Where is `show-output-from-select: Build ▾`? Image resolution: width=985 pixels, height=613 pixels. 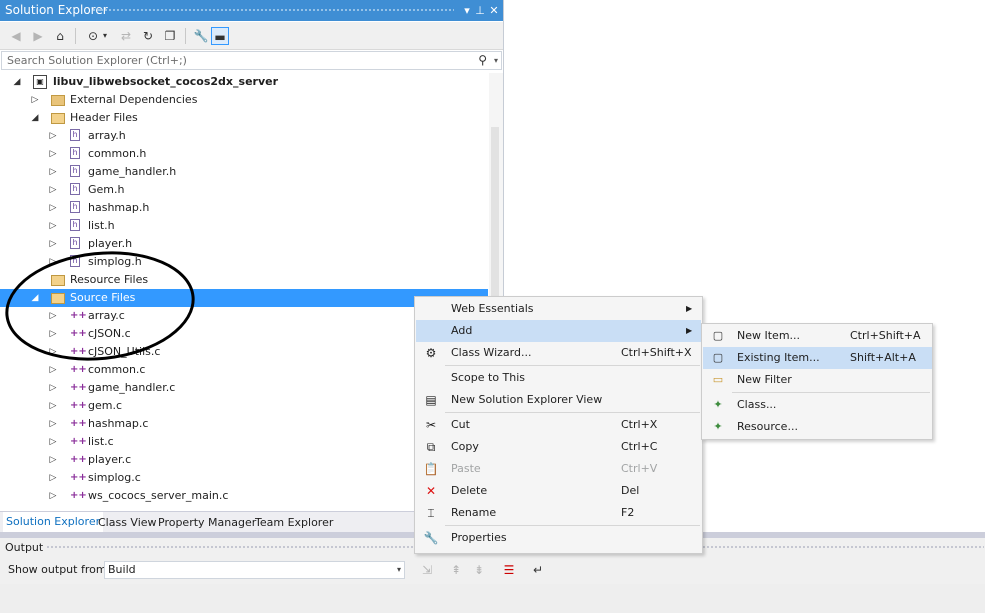
show-output-from-select: Build ▾ is located at coordinates (254, 570).